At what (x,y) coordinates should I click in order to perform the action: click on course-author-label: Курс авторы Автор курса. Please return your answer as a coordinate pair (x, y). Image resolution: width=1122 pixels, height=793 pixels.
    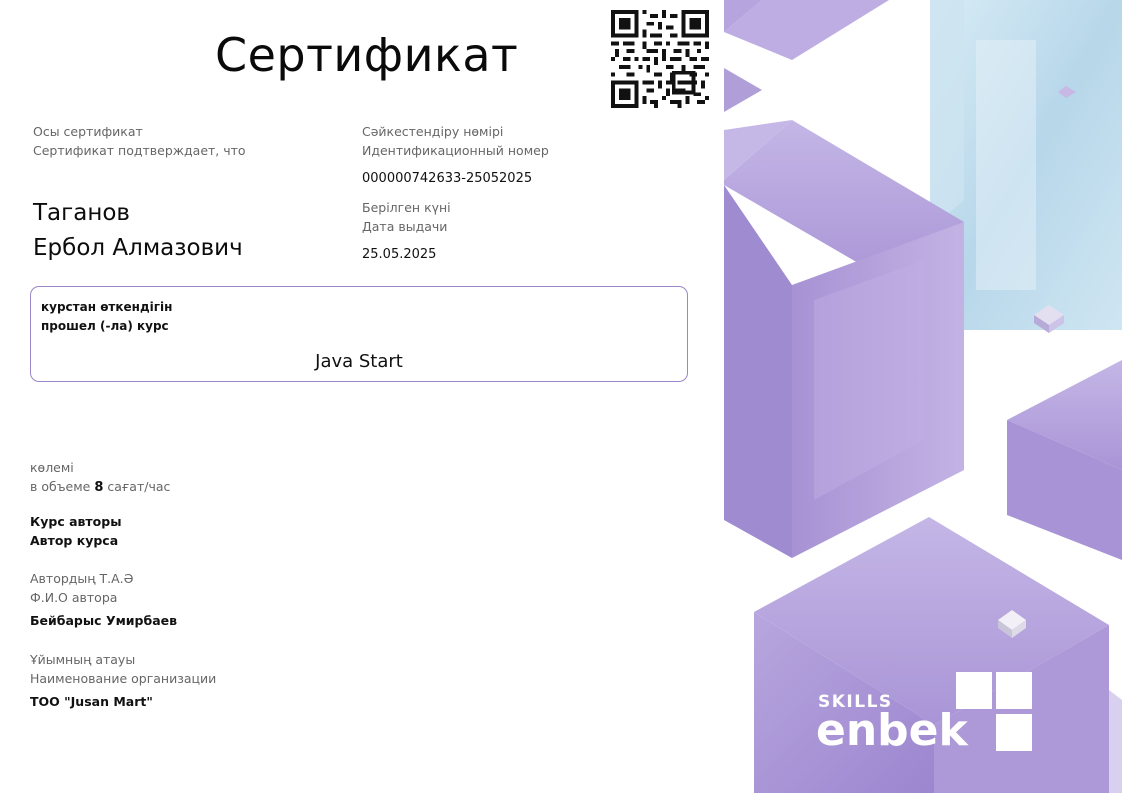
    Looking at the image, I should click on (76, 531).